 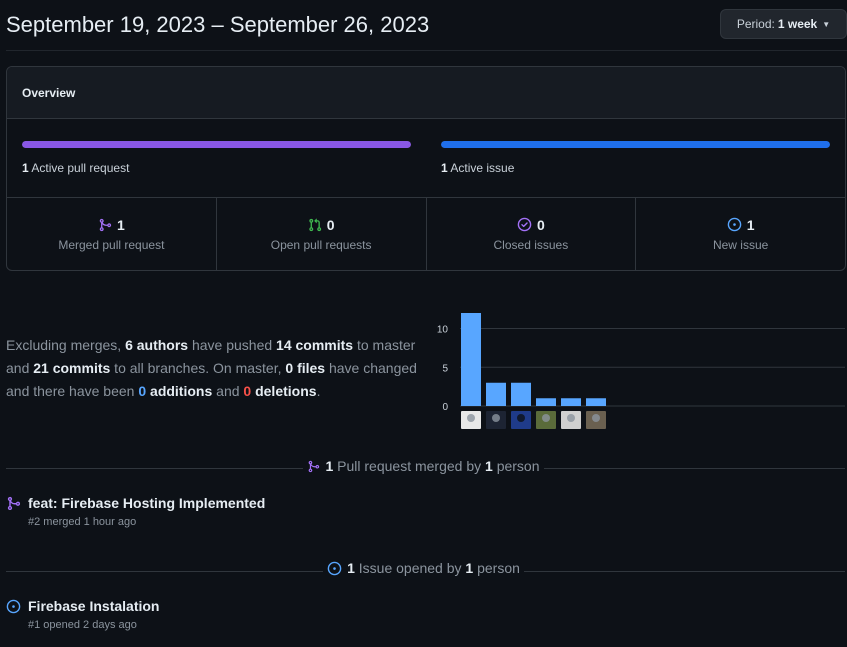 I want to click on stat-closed-issues: 0 Closed issues, so click(x=532, y=234).